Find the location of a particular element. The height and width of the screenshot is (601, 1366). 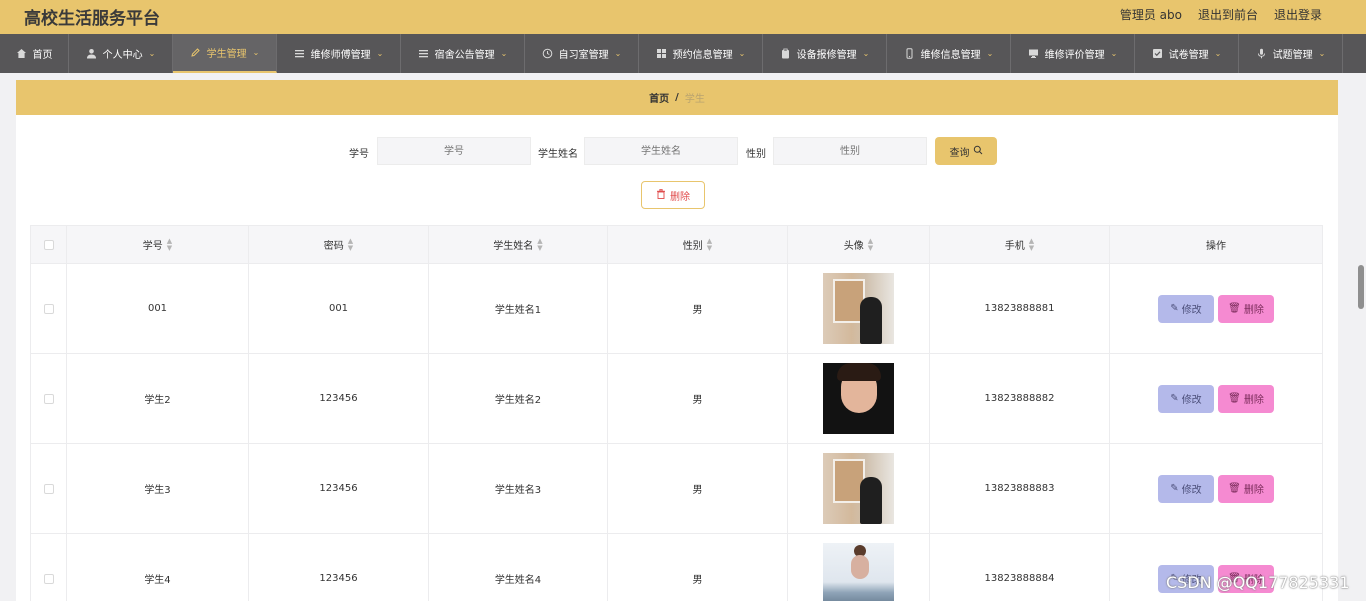

user-icon is located at coordinates (91, 53).